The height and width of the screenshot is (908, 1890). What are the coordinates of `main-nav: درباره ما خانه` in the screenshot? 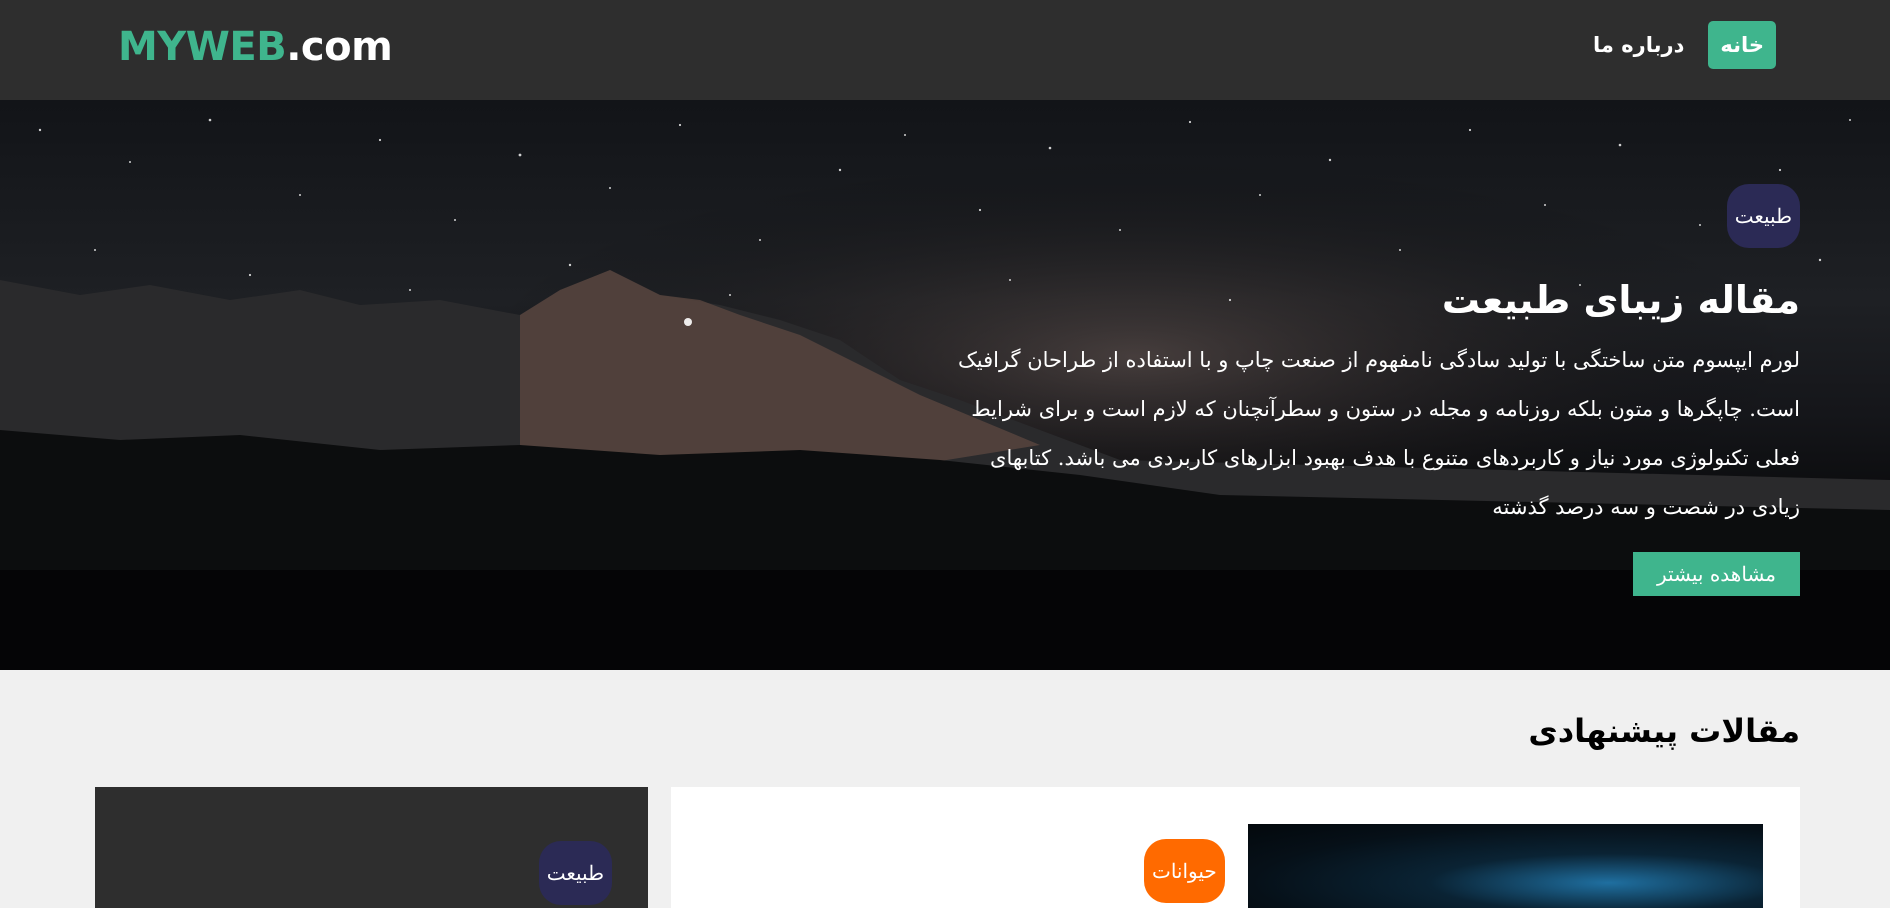 It's located at (1678, 45).